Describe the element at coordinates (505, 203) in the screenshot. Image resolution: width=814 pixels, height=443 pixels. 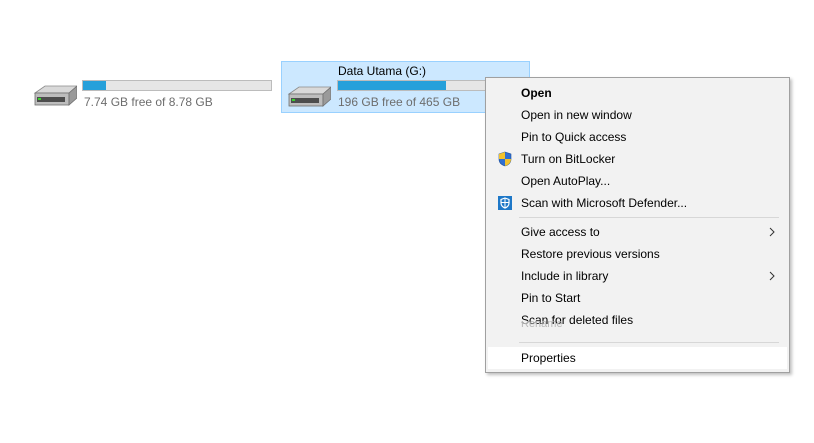
I see `defender-icon` at that location.